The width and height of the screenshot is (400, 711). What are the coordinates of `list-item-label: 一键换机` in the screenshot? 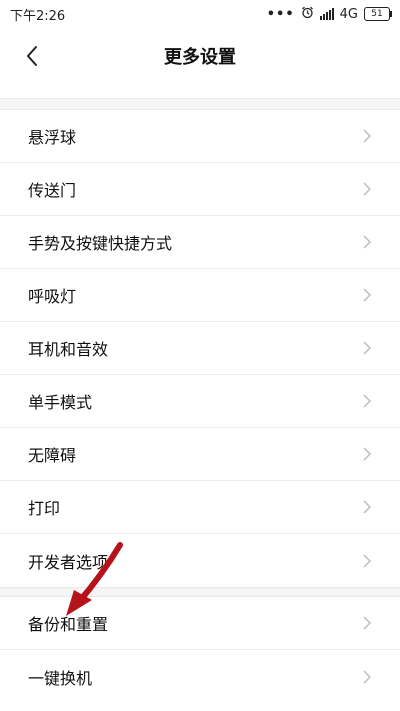 It's located at (60, 678).